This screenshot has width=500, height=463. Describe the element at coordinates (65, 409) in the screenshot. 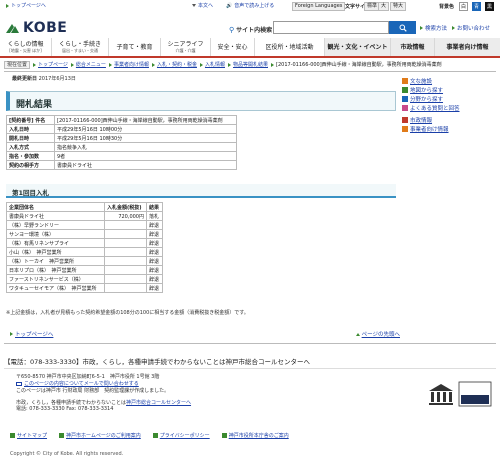

I see `footer-tel: 電話: 078-333-3330 Fax: 078-333-3314` at that location.